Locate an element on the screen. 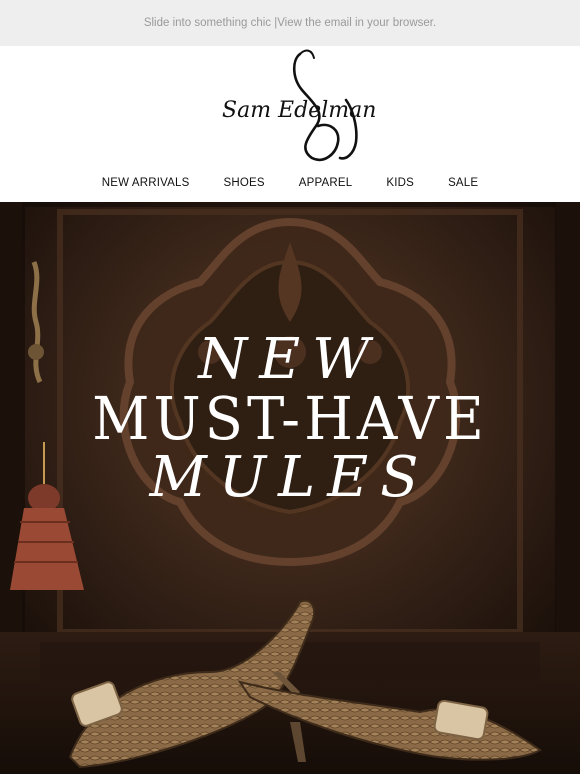 Image resolution: width=580 pixels, height=774 pixels. hero-headline-line1: NEW is located at coordinates (290, 359).